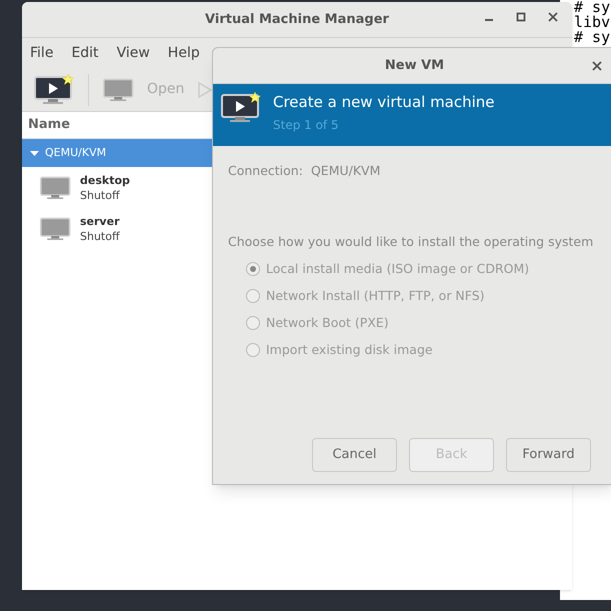 This screenshot has width=611, height=611. Describe the element at coordinates (105, 180) in the screenshot. I see `vm-name: desktop` at that location.